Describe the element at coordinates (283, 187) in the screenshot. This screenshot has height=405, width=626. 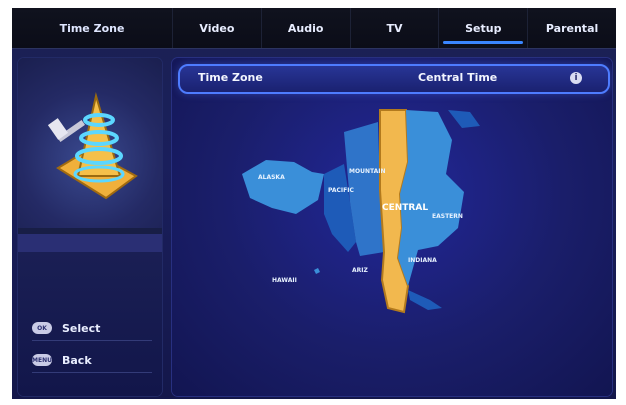
I see `map-zone-alaska` at that location.